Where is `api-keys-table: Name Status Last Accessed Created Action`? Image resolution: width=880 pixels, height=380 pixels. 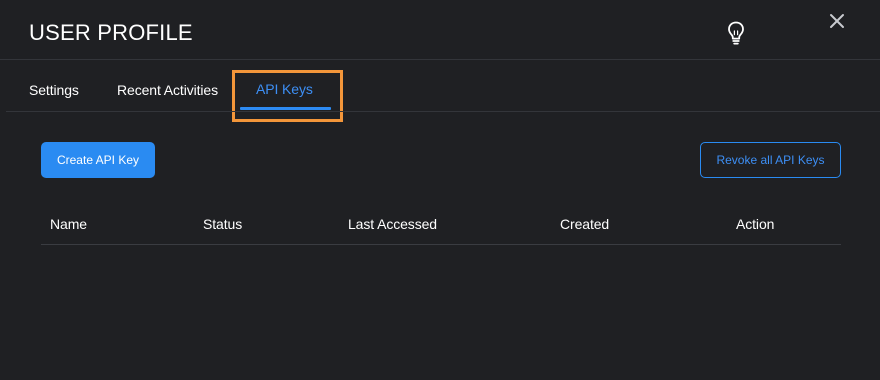
api-keys-table: Name Status Last Accessed Created Action is located at coordinates (441, 224).